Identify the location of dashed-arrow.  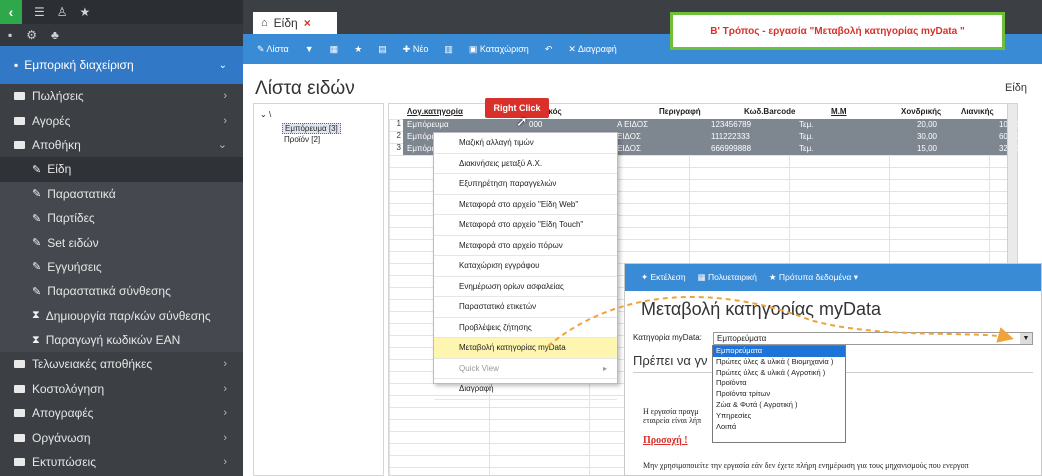
(780, 321).